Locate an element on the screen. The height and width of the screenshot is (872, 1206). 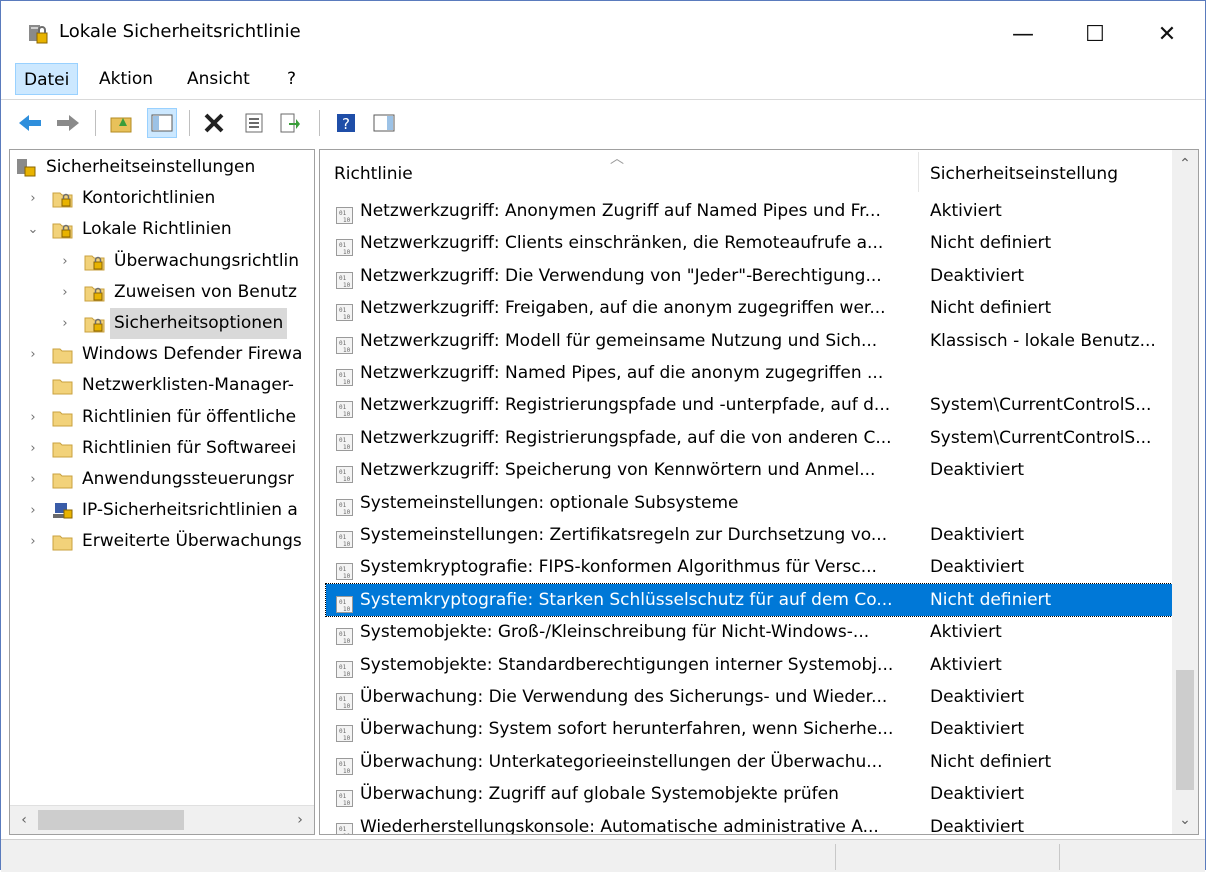
show-hide-tree-icon is located at coordinates (162, 123).